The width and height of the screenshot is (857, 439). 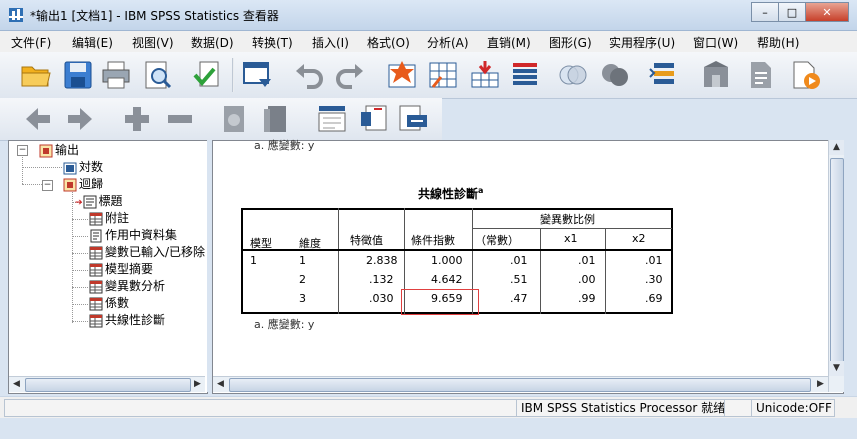 What do you see at coordinates (96, 218) in the screenshot?
I see `notes-table-icon` at bounding box center [96, 218].